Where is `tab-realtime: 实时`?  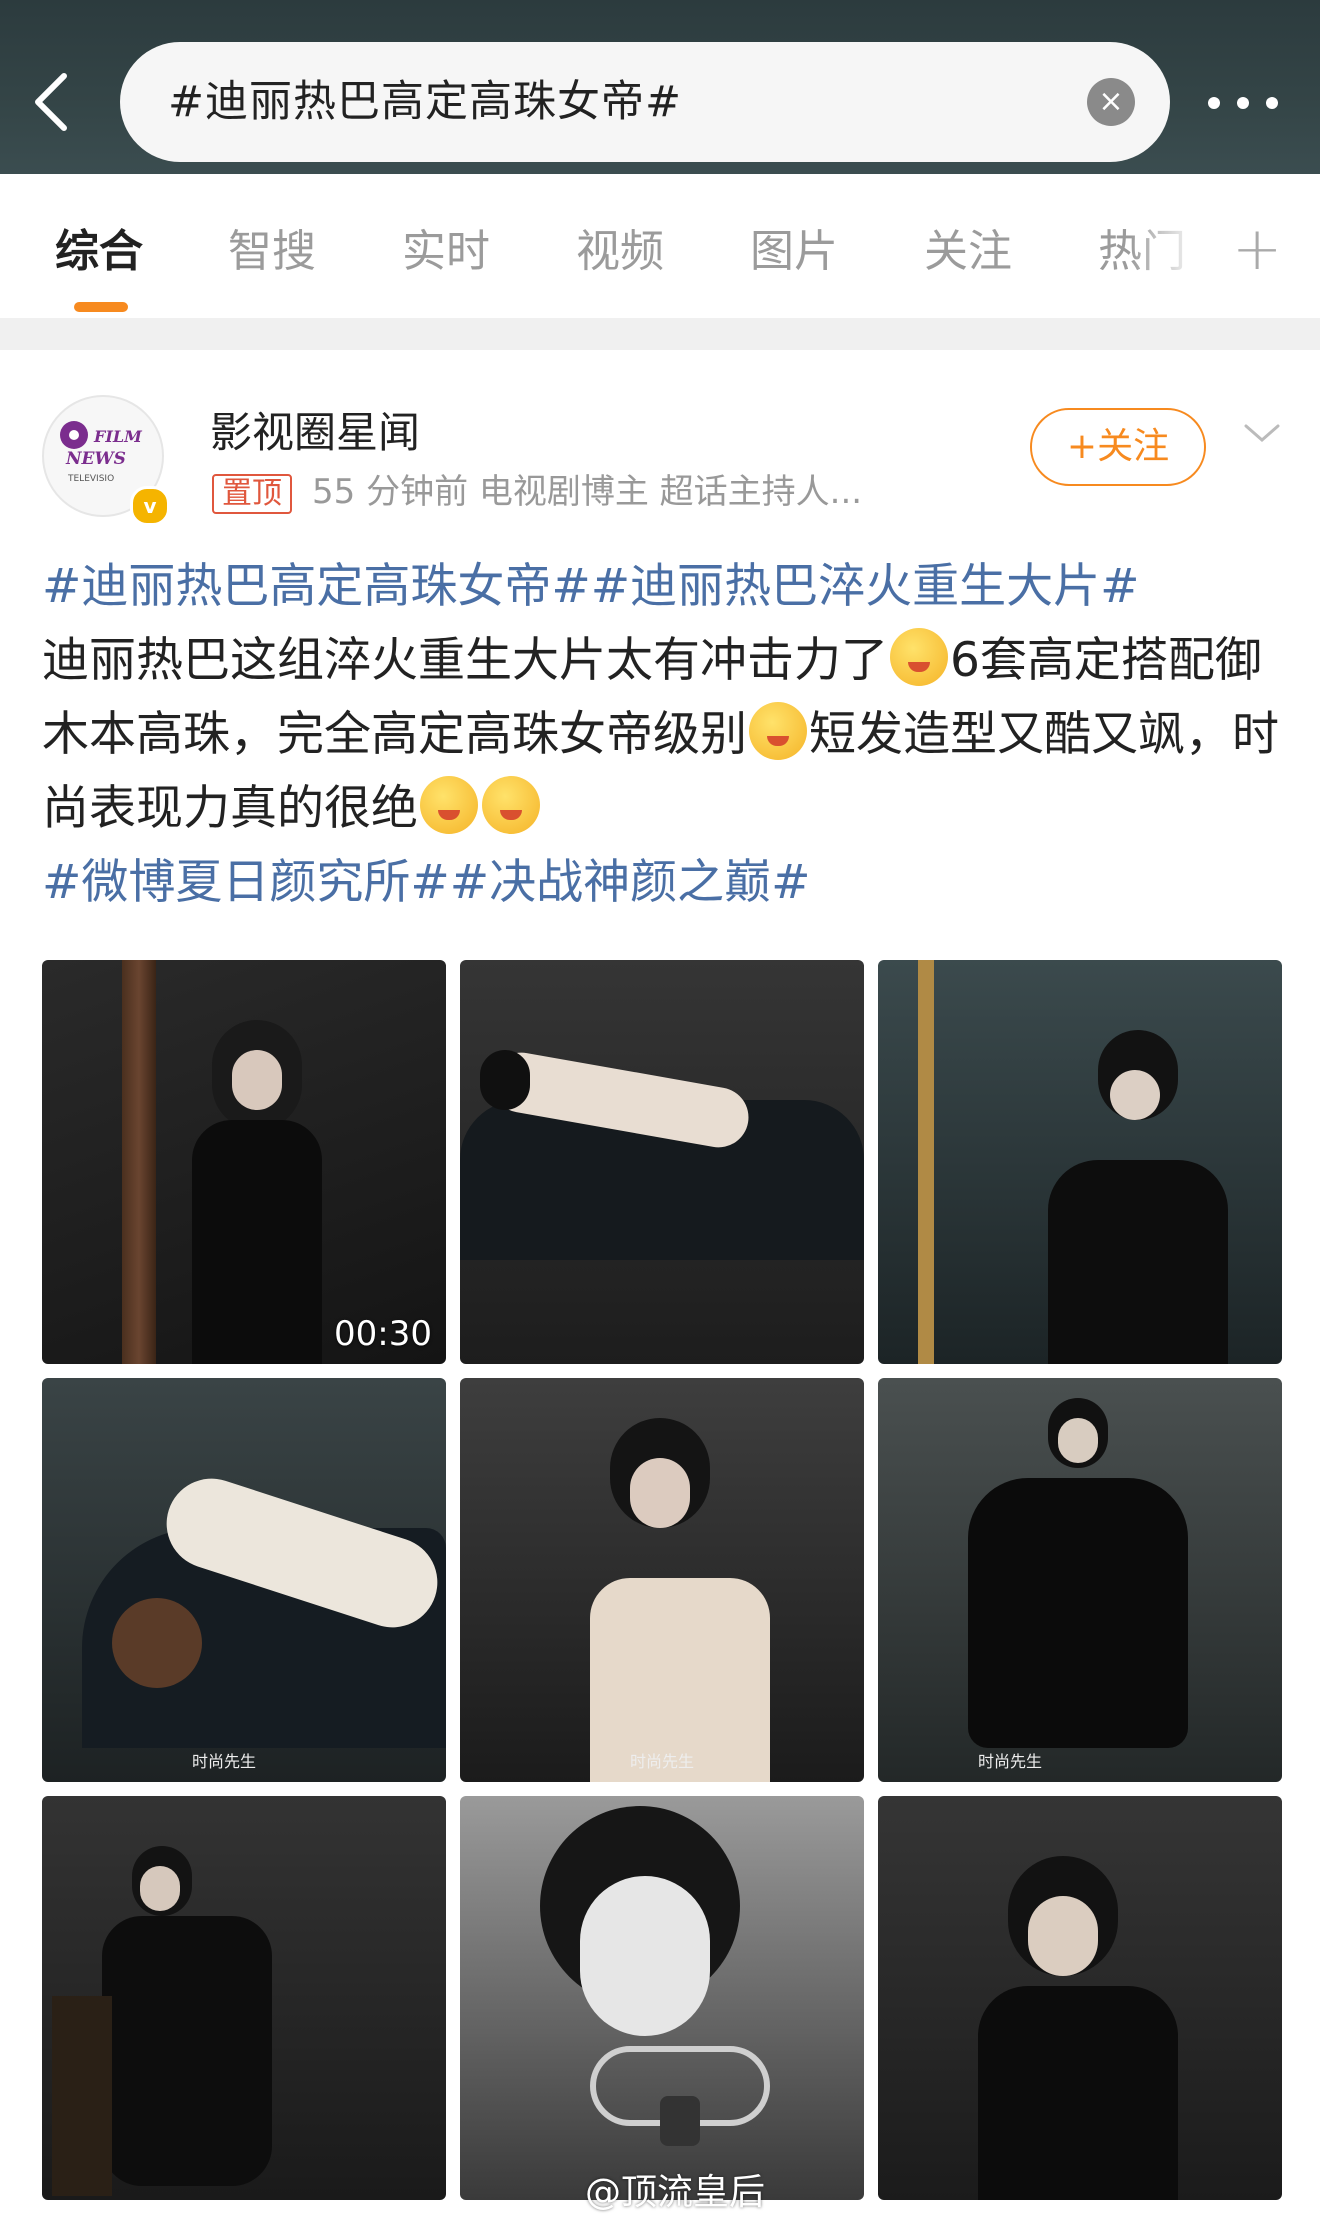 tab-realtime: 实时 is located at coordinates (446, 252).